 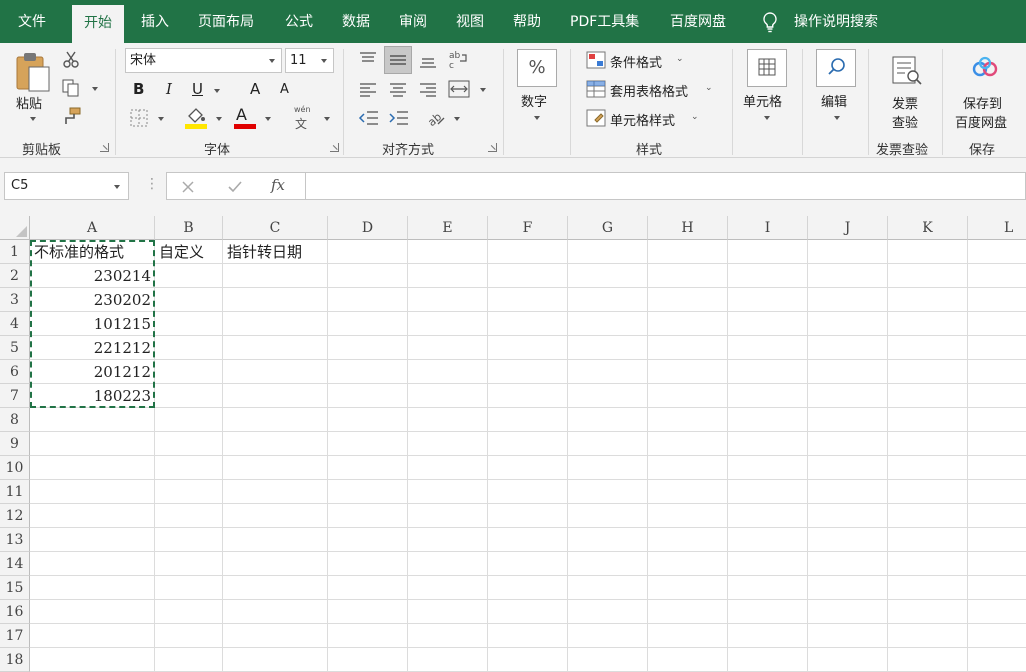 I want to click on font-name-select: 宋体, so click(x=203, y=60).